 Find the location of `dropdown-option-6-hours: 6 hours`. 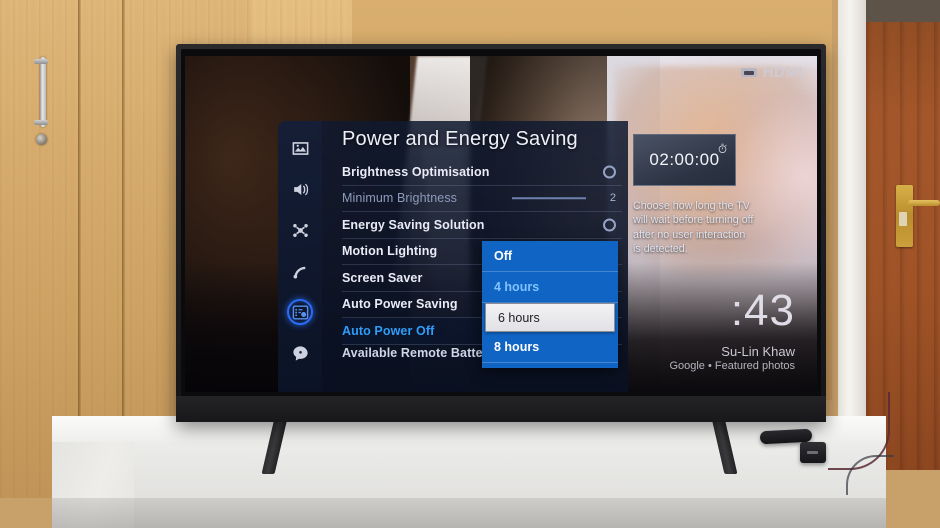

dropdown-option-6-hours: 6 hours is located at coordinates (550, 317).